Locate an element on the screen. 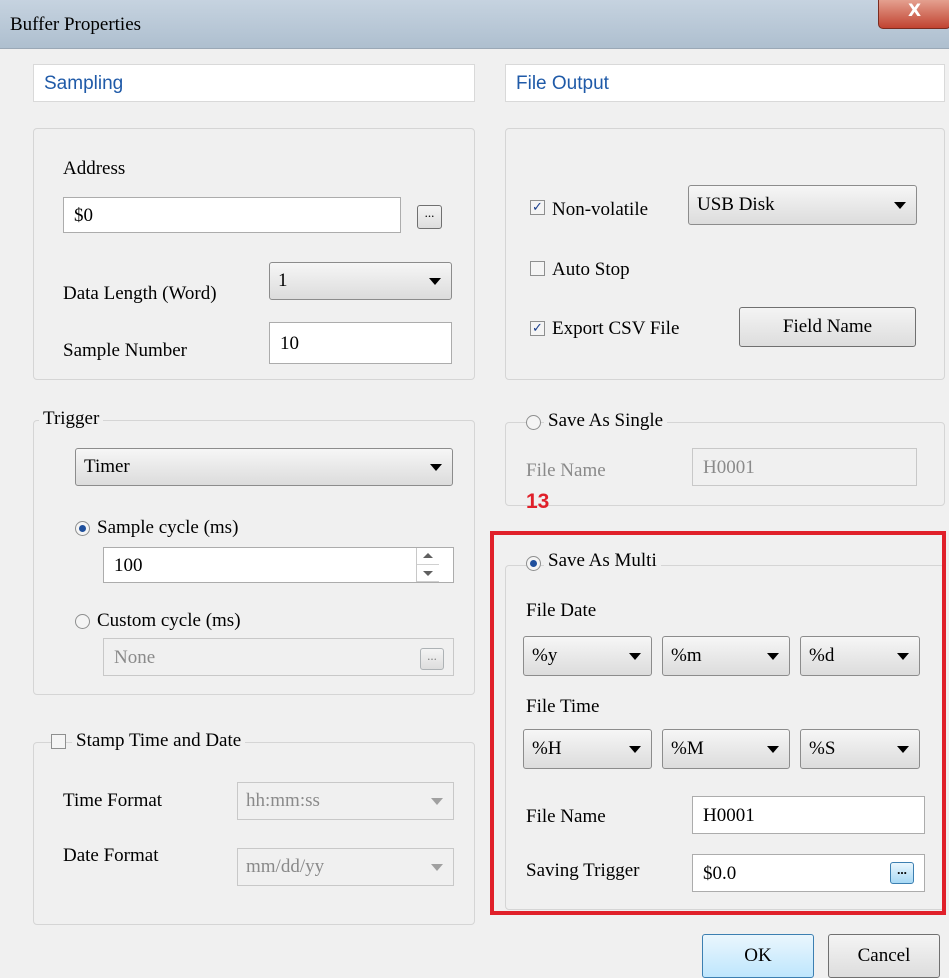 This screenshot has width=949, height=978. storage-value: USB Disk is located at coordinates (736, 204).